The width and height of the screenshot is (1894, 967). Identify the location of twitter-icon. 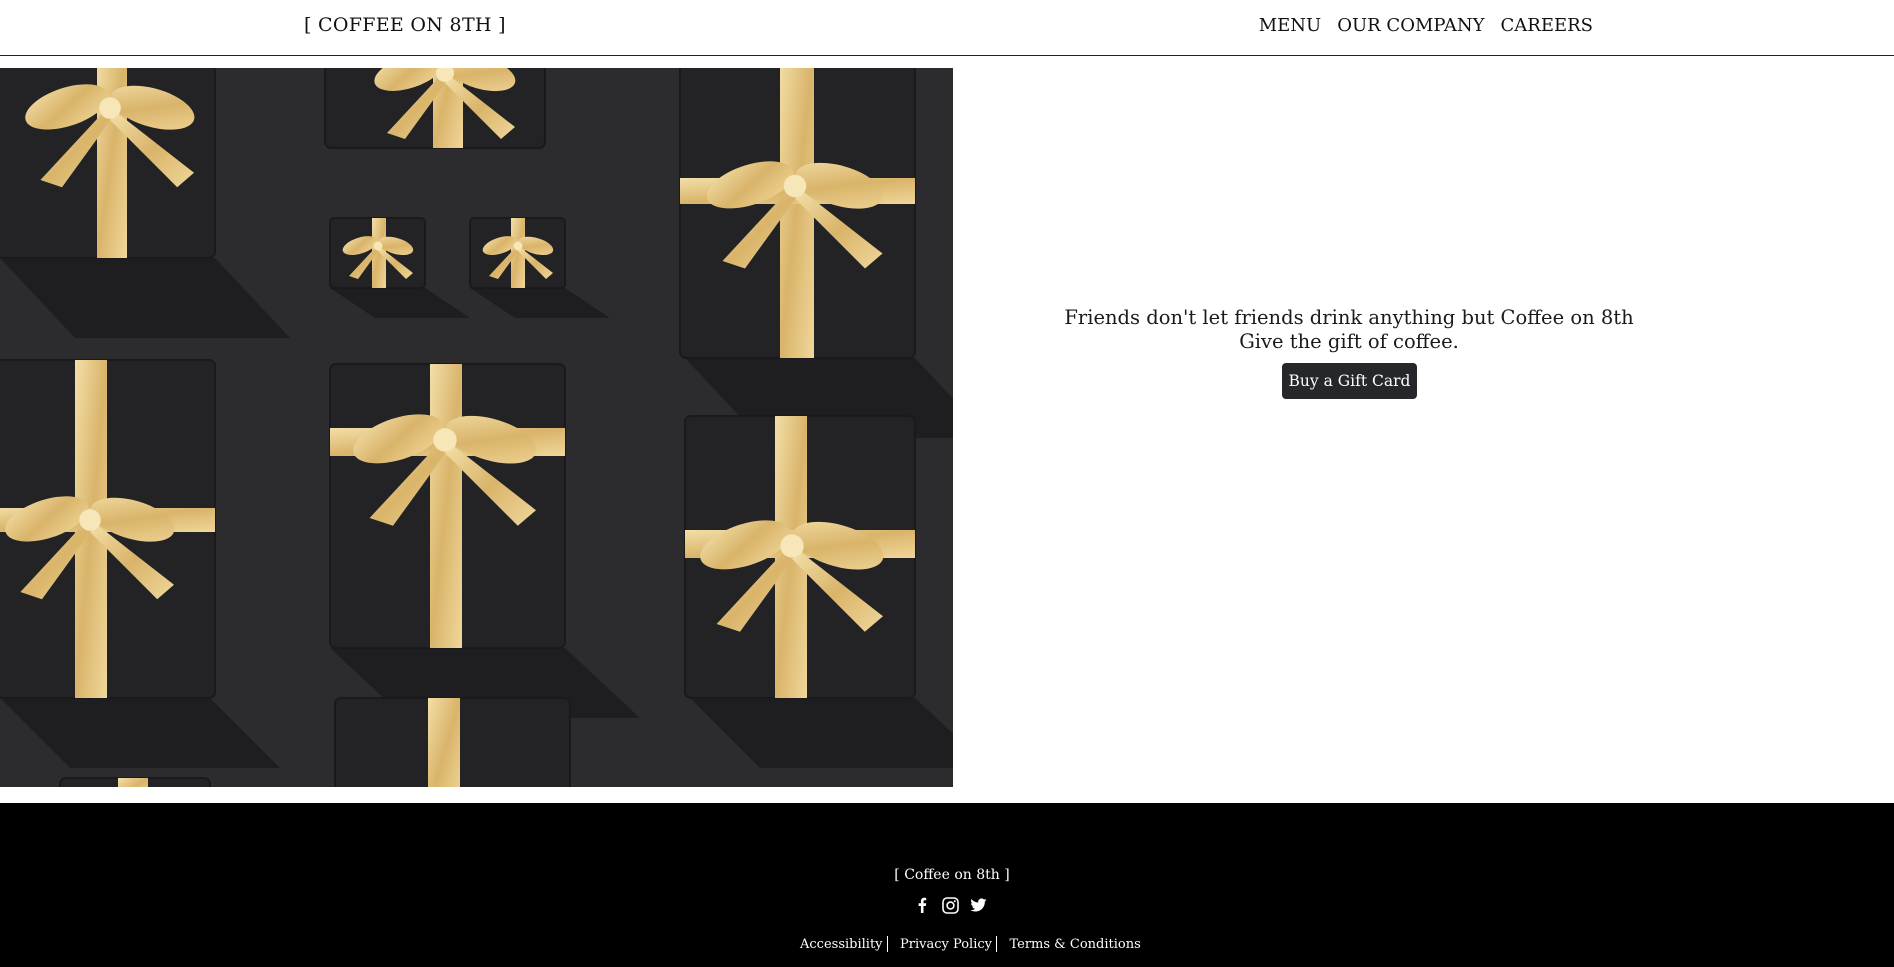
(978, 905).